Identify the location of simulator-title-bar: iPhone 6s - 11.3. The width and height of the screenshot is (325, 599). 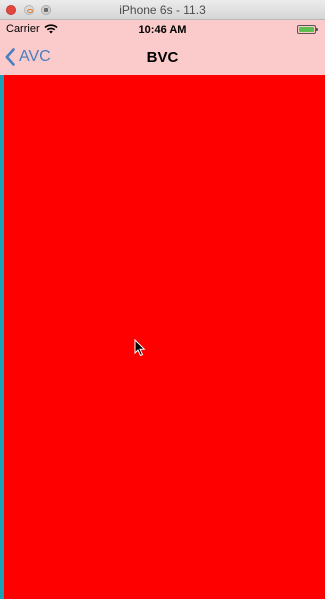
(162, 10).